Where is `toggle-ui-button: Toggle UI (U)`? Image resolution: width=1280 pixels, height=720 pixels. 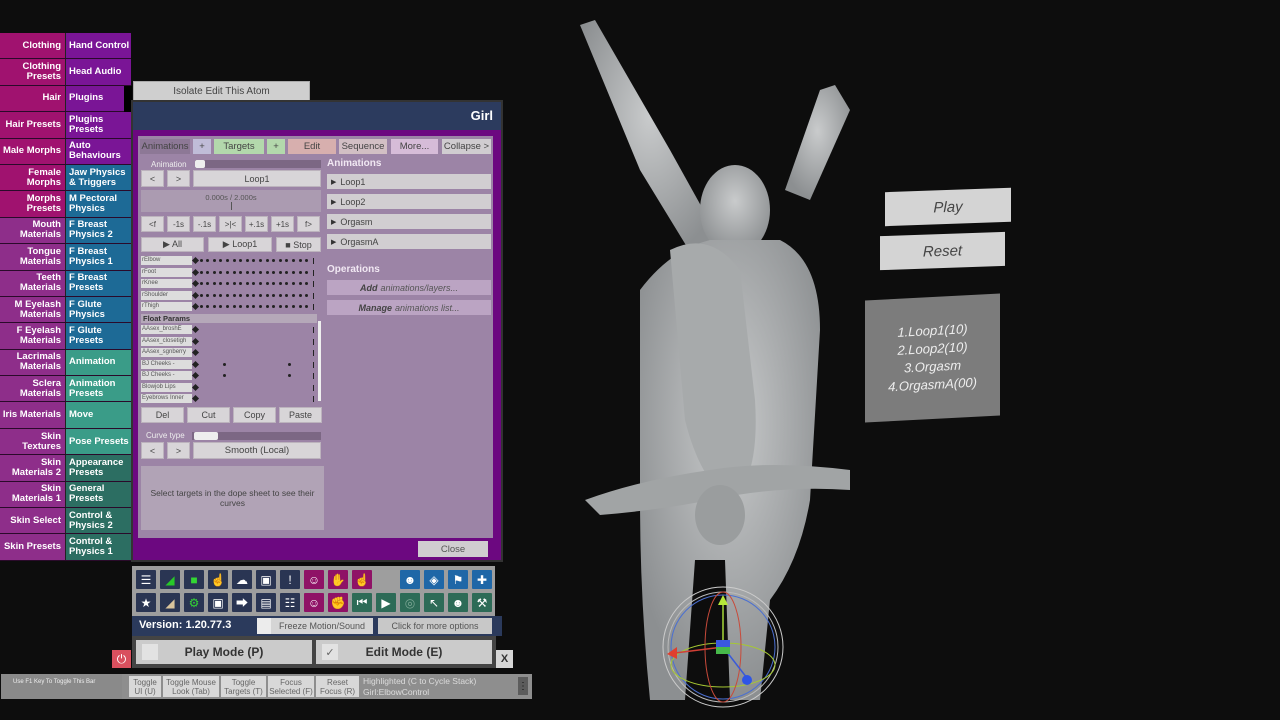
toggle-ui-button: Toggle UI (U) is located at coordinates (145, 686).